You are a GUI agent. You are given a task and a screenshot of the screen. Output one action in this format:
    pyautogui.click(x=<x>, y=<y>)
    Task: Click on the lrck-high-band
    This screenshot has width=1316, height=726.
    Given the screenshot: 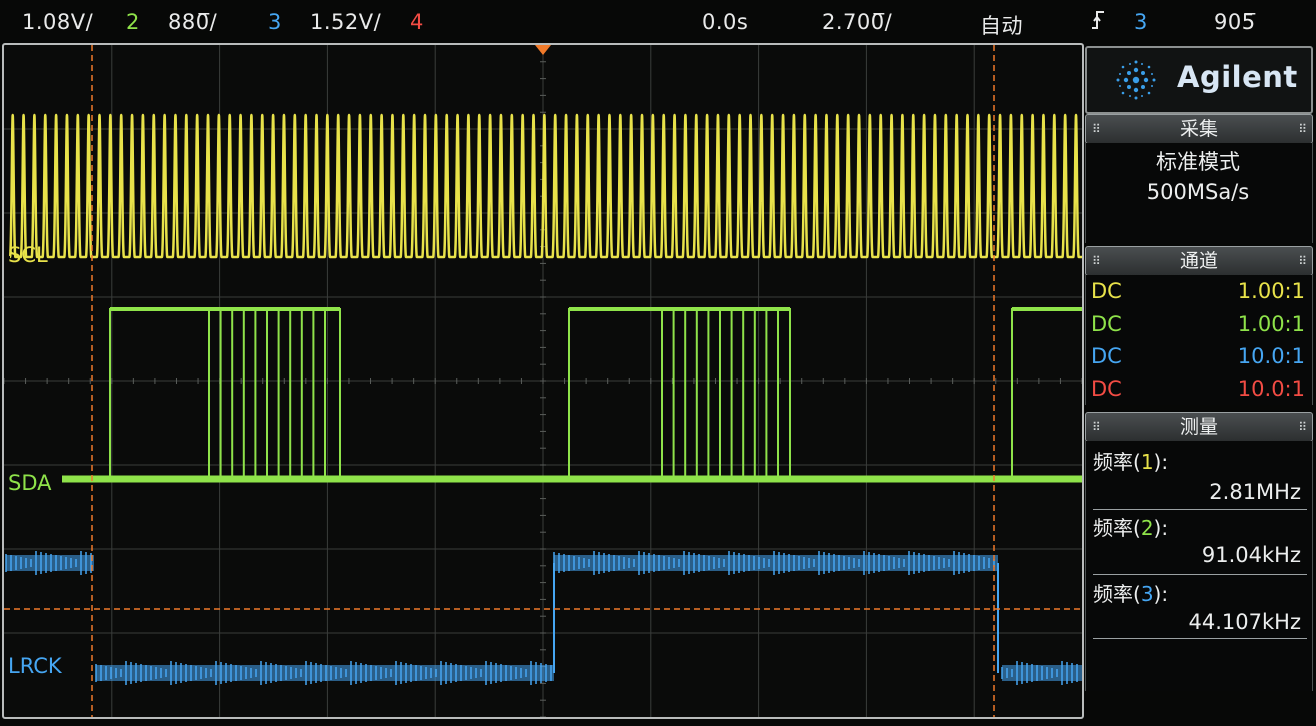 What is the action you would take?
    pyautogui.click(x=776, y=563)
    